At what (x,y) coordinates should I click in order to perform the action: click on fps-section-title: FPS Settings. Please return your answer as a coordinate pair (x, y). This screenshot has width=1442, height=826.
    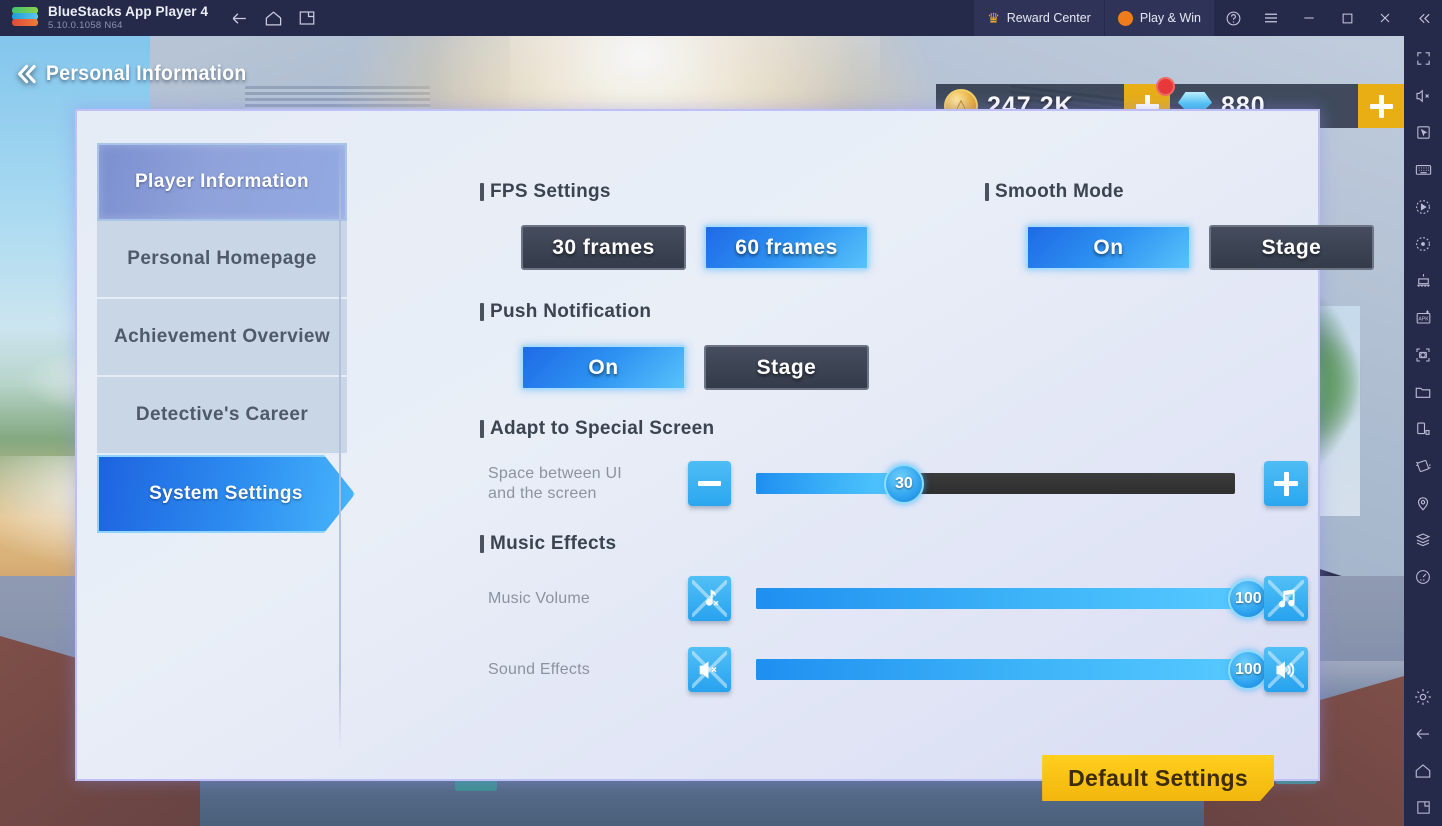
    Looking at the image, I should click on (674, 192).